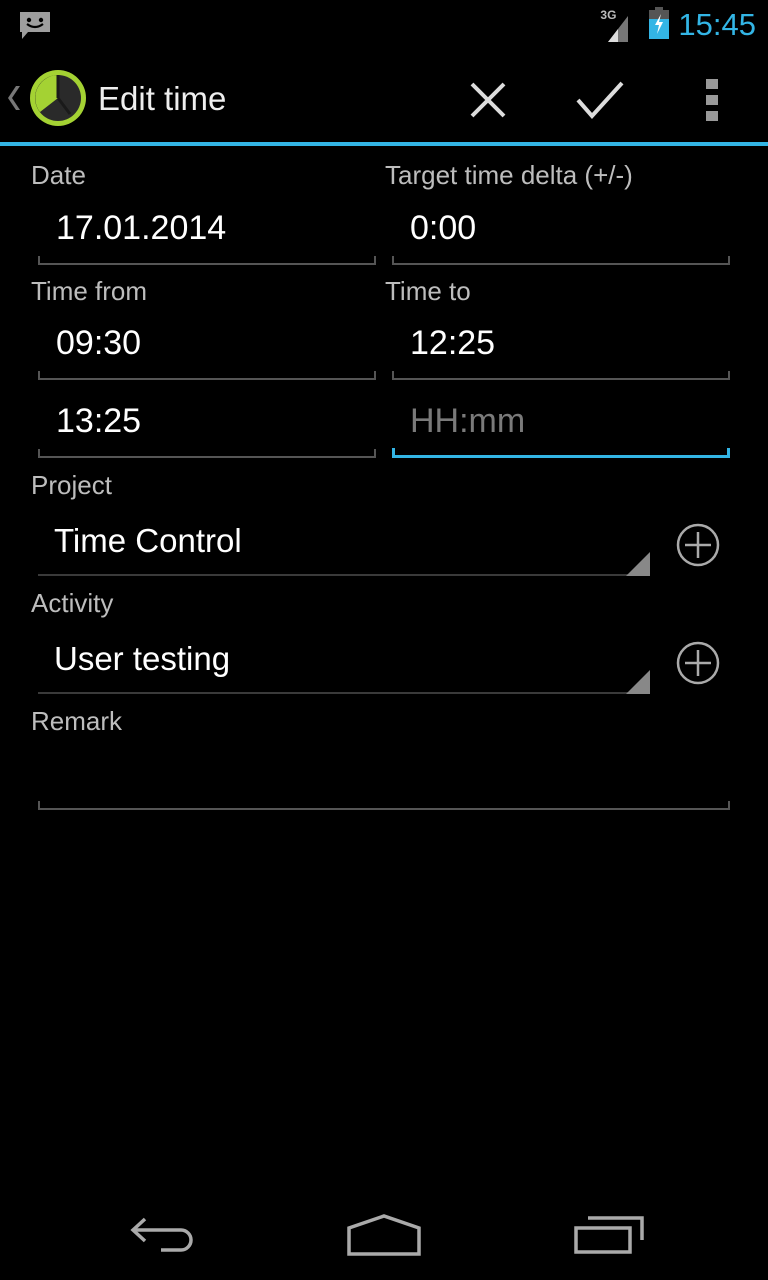 The height and width of the screenshot is (1280, 768). I want to click on project-label: Project, so click(71, 485).